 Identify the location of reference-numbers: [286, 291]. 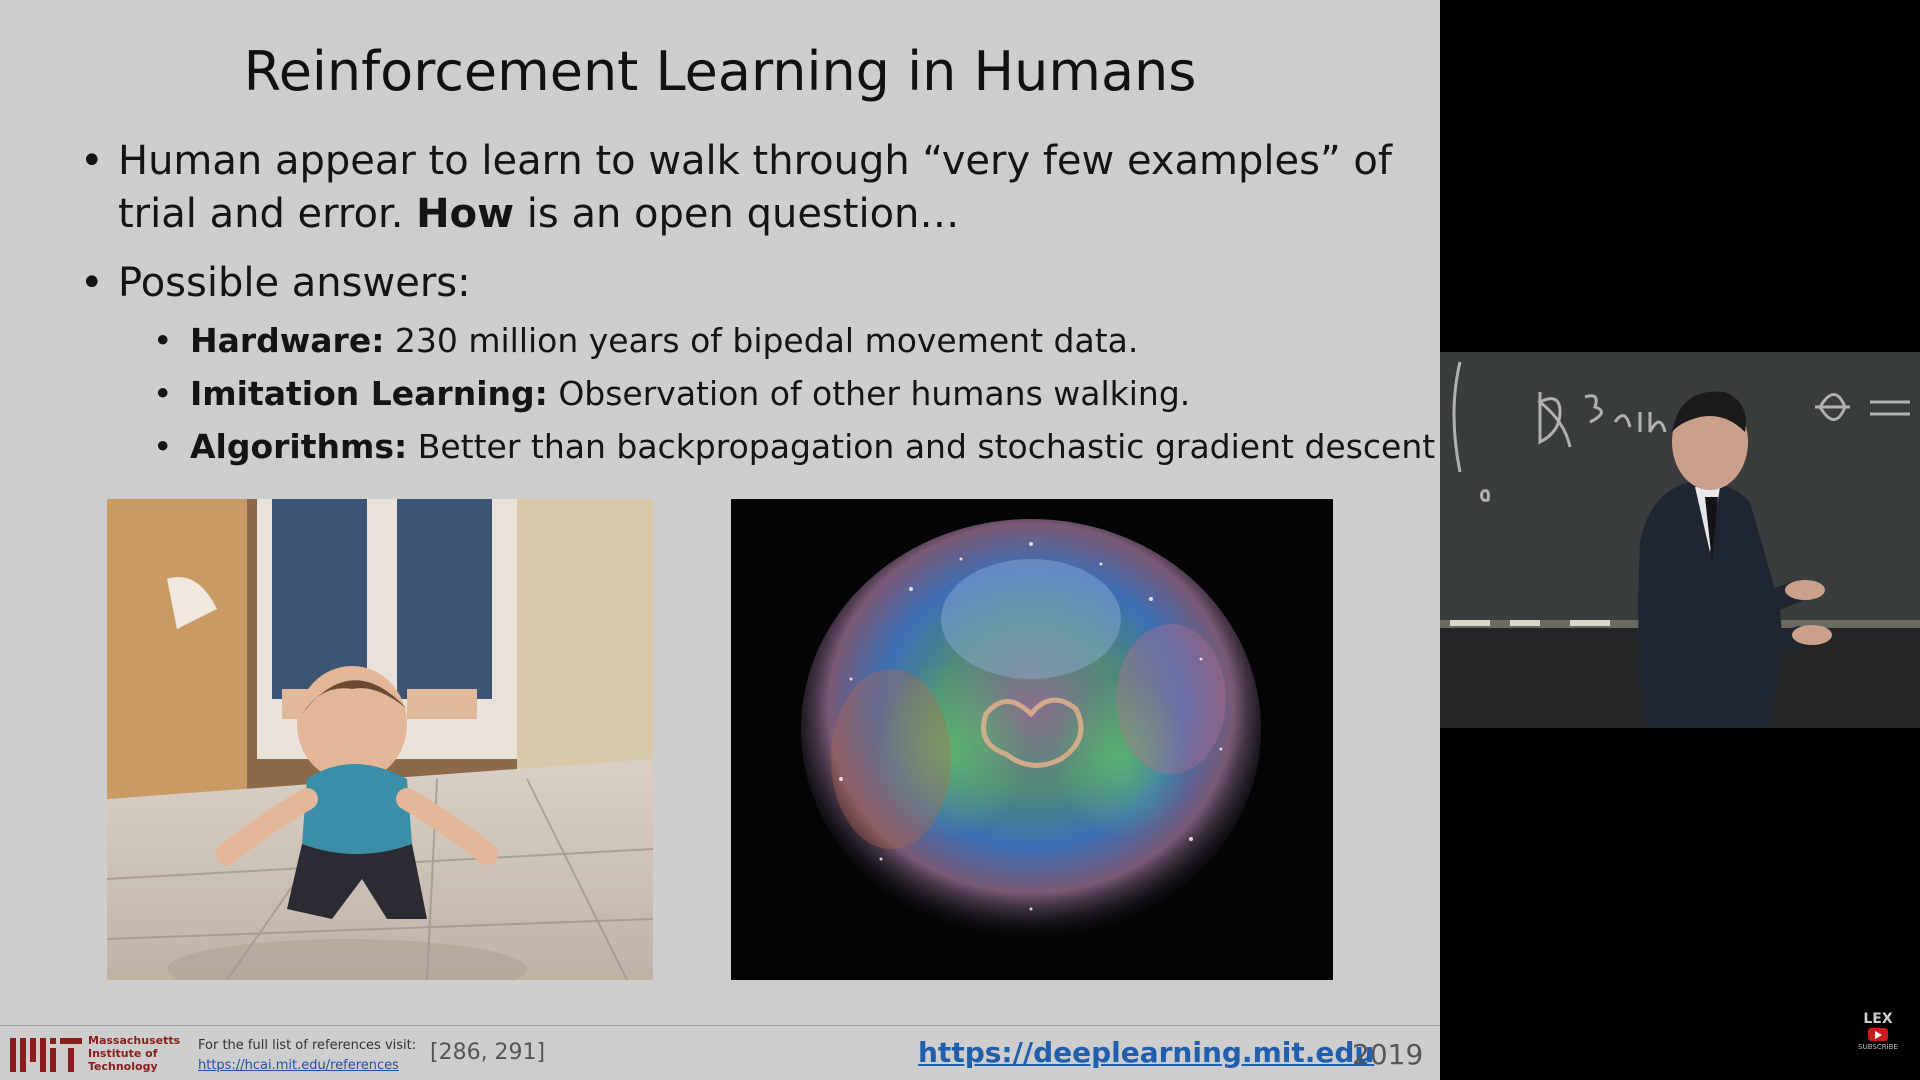
(488, 1052).